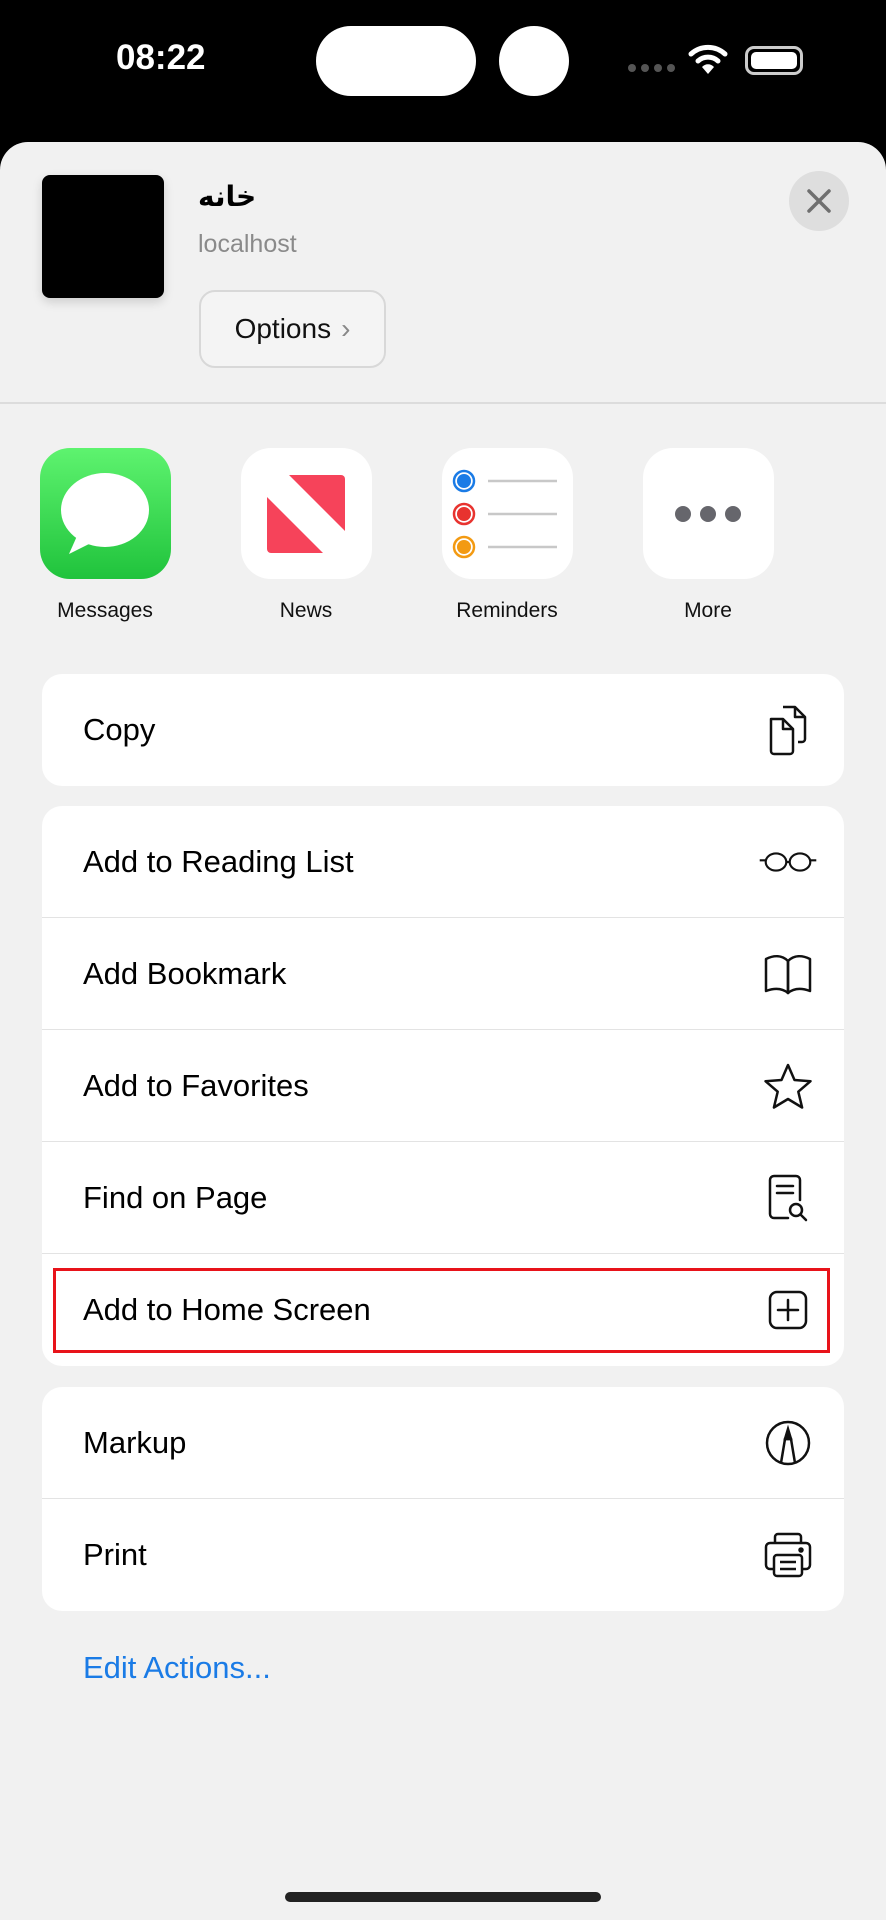  I want to click on app-messages: Messages, so click(105, 535).